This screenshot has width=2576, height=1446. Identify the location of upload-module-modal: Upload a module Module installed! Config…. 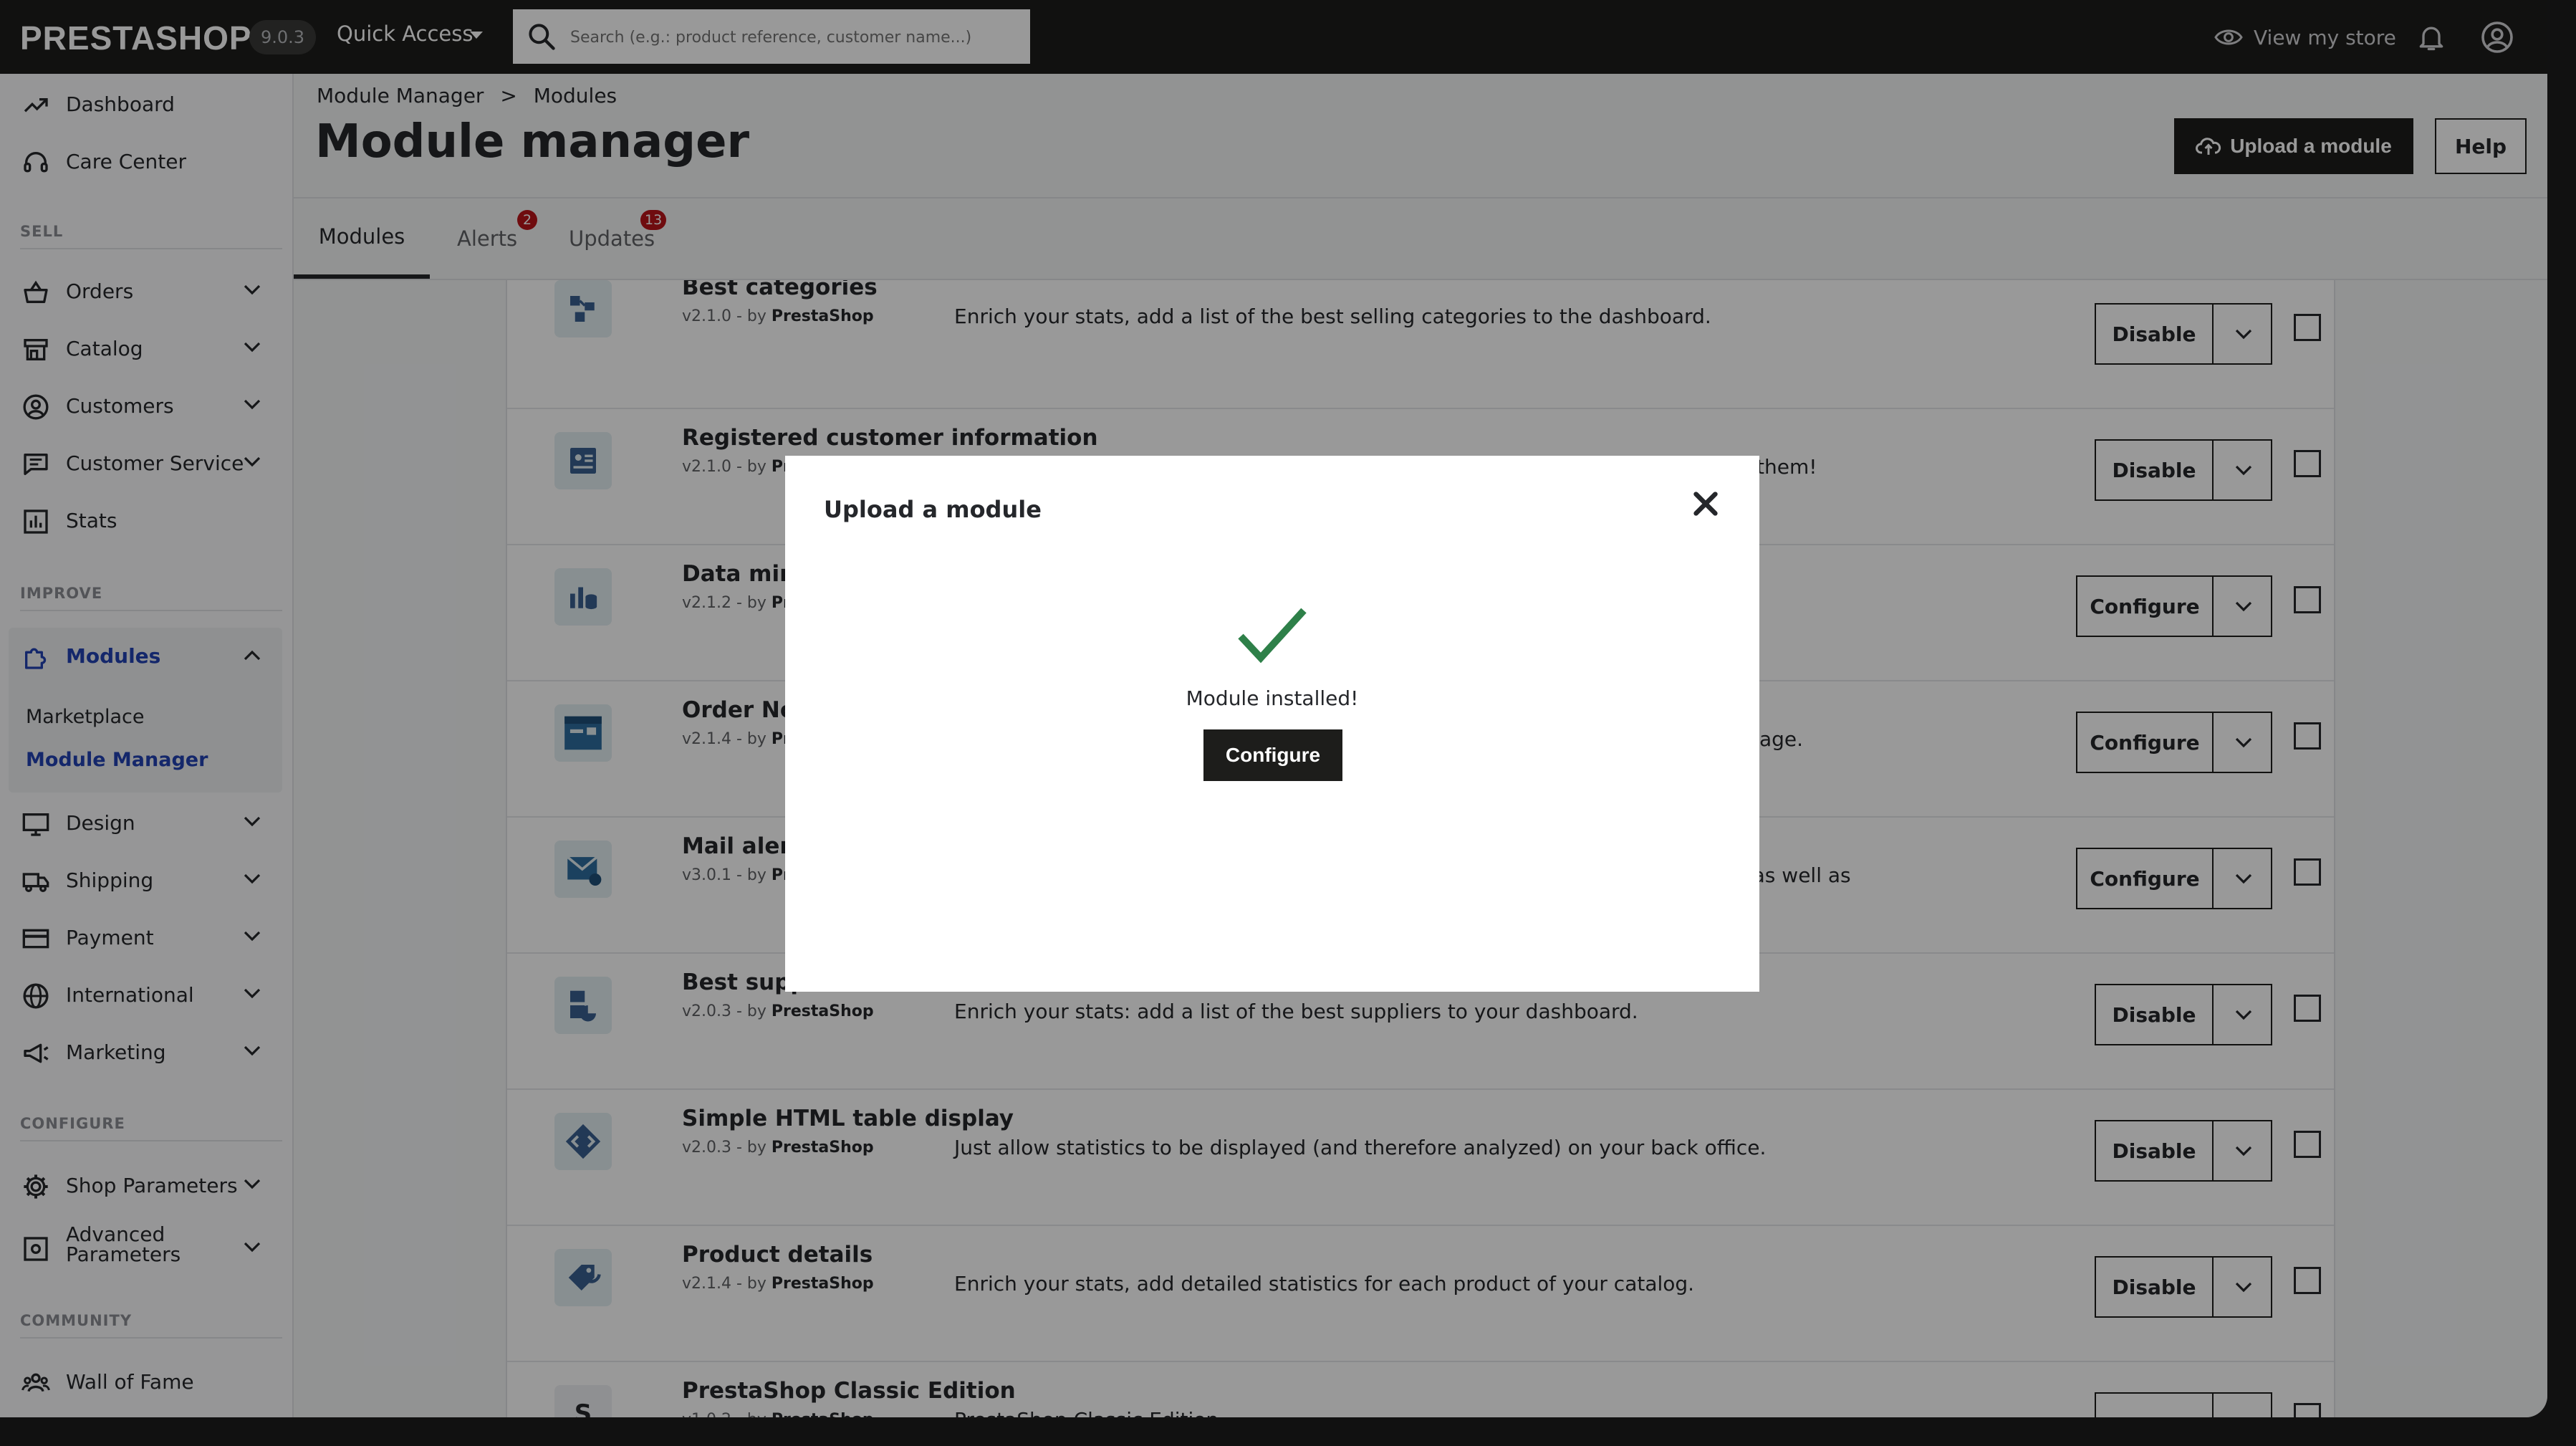
(1272, 724).